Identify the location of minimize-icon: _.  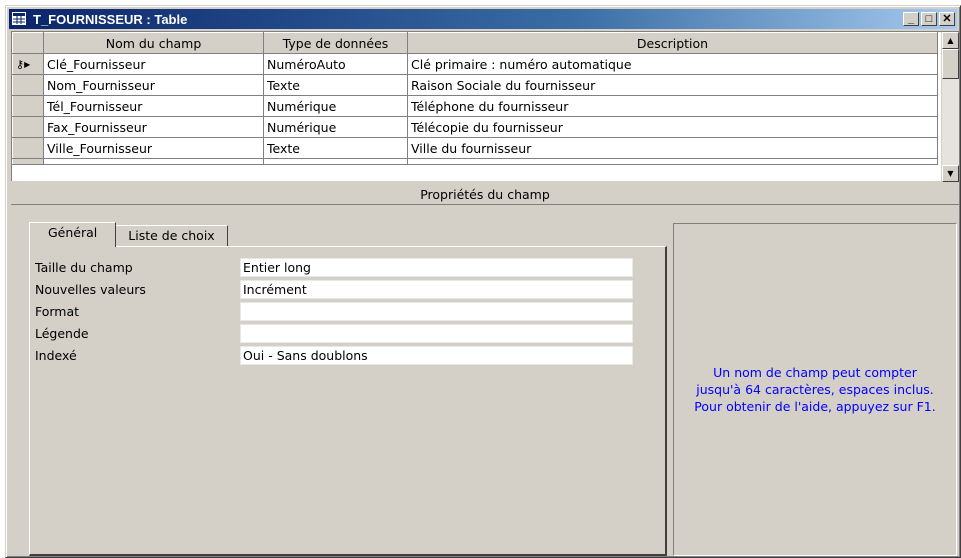
(911, 18).